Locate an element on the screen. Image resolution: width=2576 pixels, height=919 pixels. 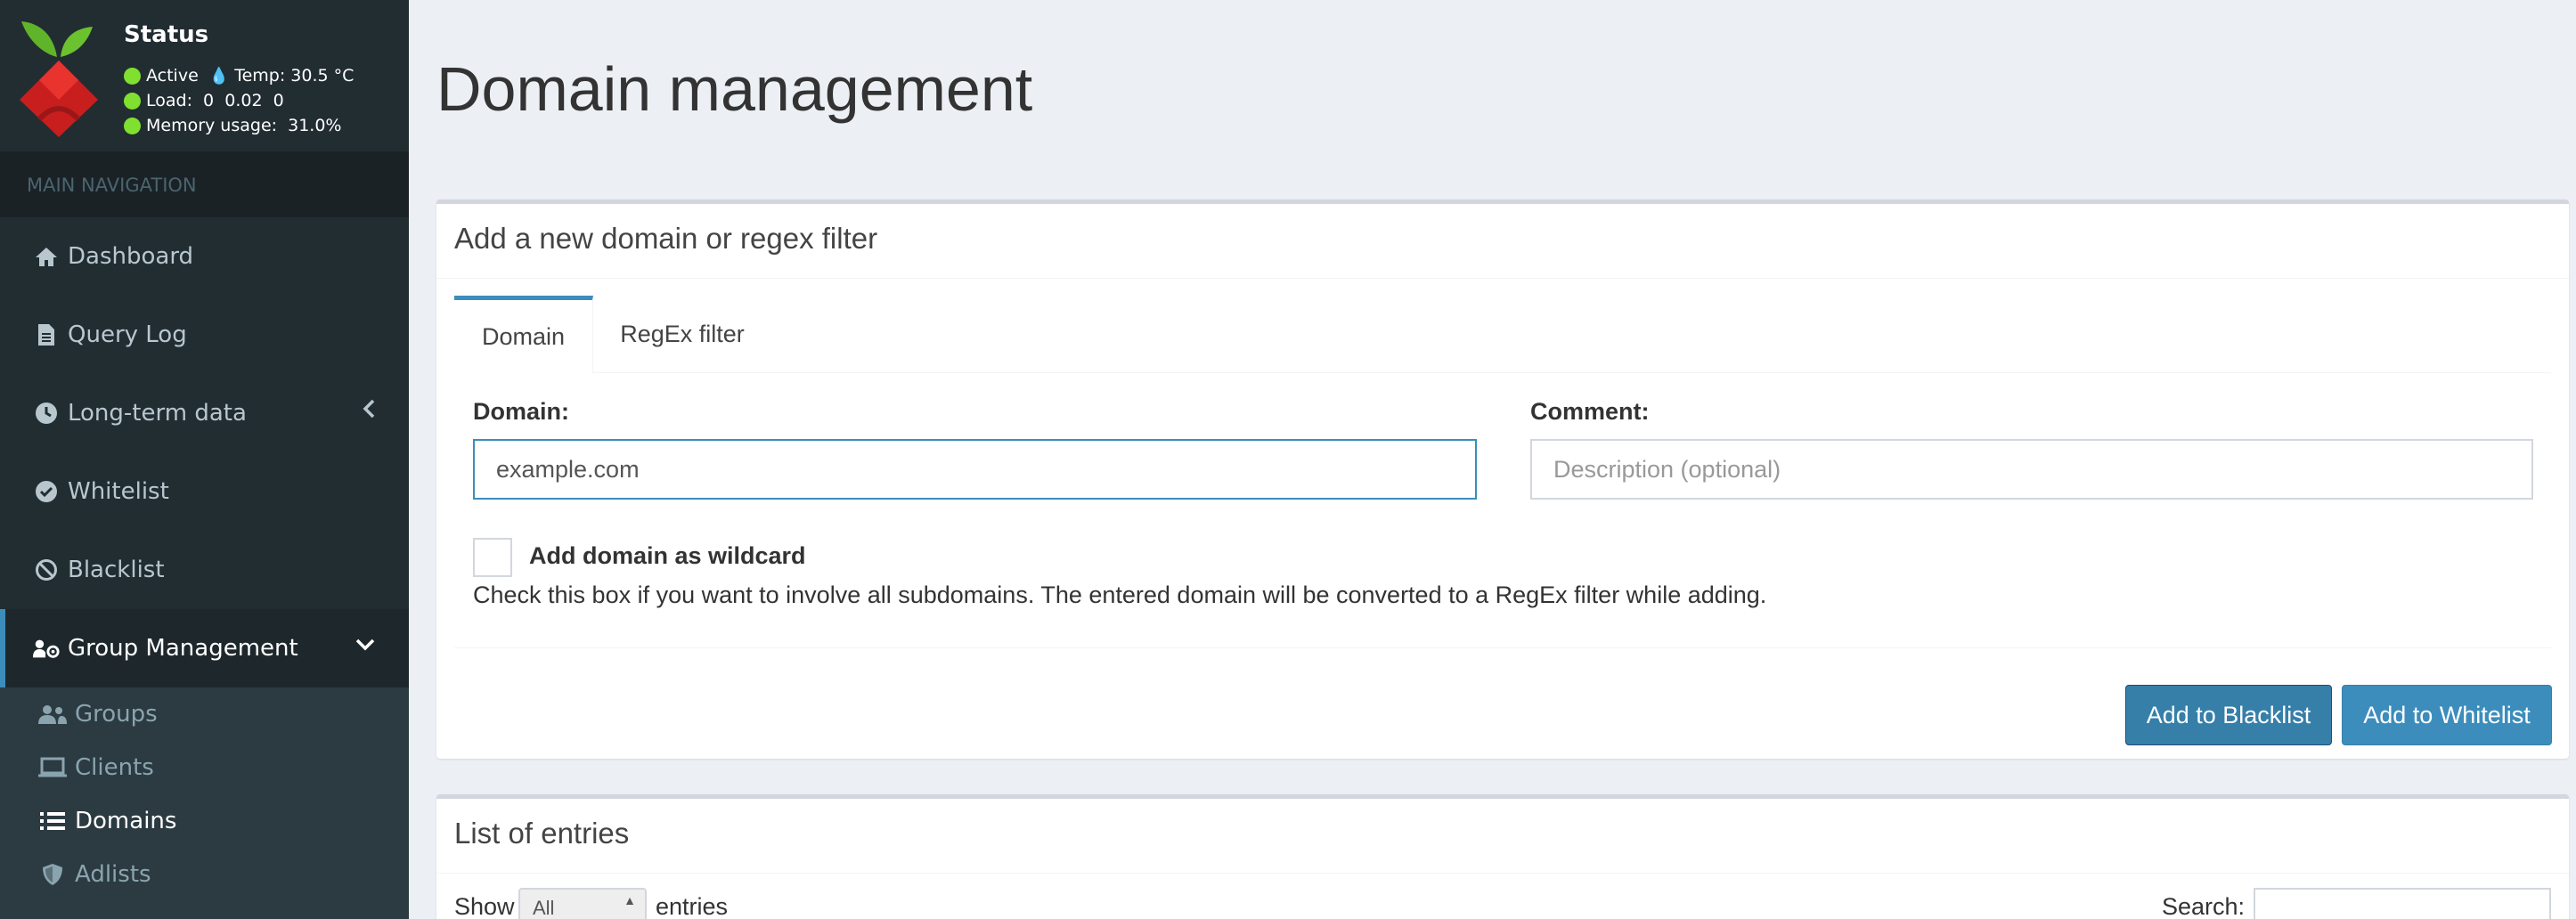
submenu-item-label: Domains is located at coordinates (126, 821).